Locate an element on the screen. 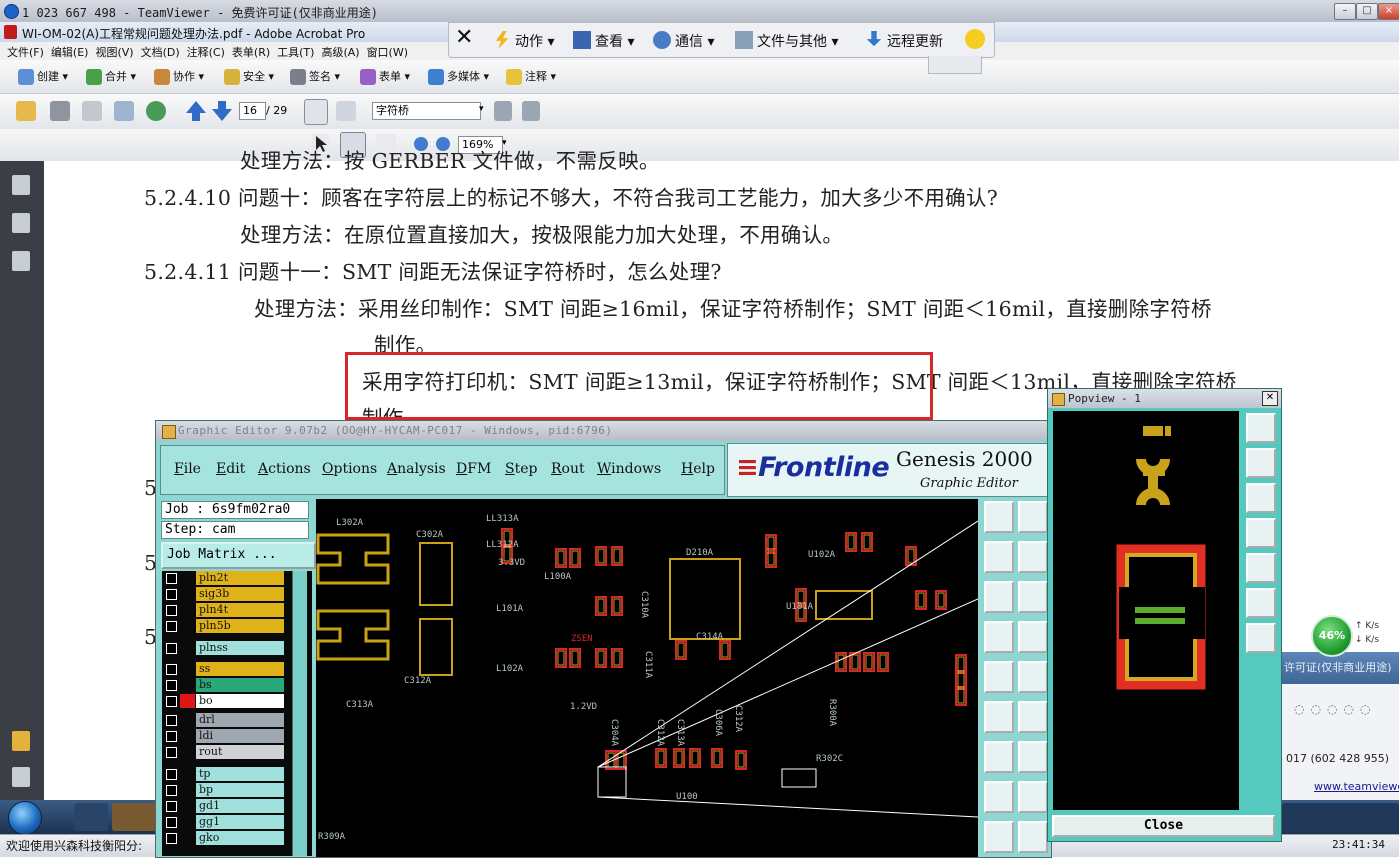  layer-row: gko is located at coordinates (223, 838).